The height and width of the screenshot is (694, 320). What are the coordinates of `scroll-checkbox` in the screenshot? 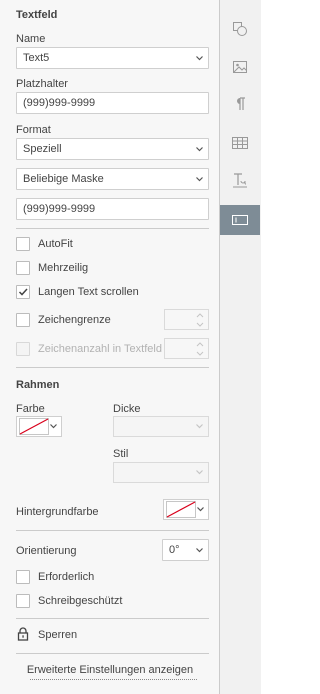 It's located at (23, 292).